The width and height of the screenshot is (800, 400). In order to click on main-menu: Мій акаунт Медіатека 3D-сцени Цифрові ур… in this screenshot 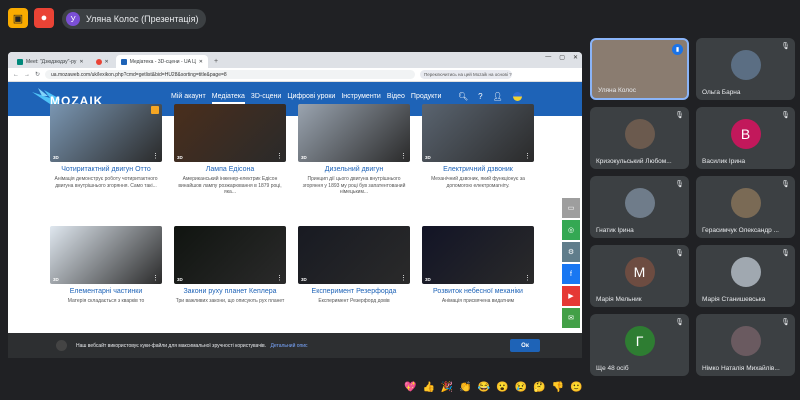, I will do `click(306, 98)`.